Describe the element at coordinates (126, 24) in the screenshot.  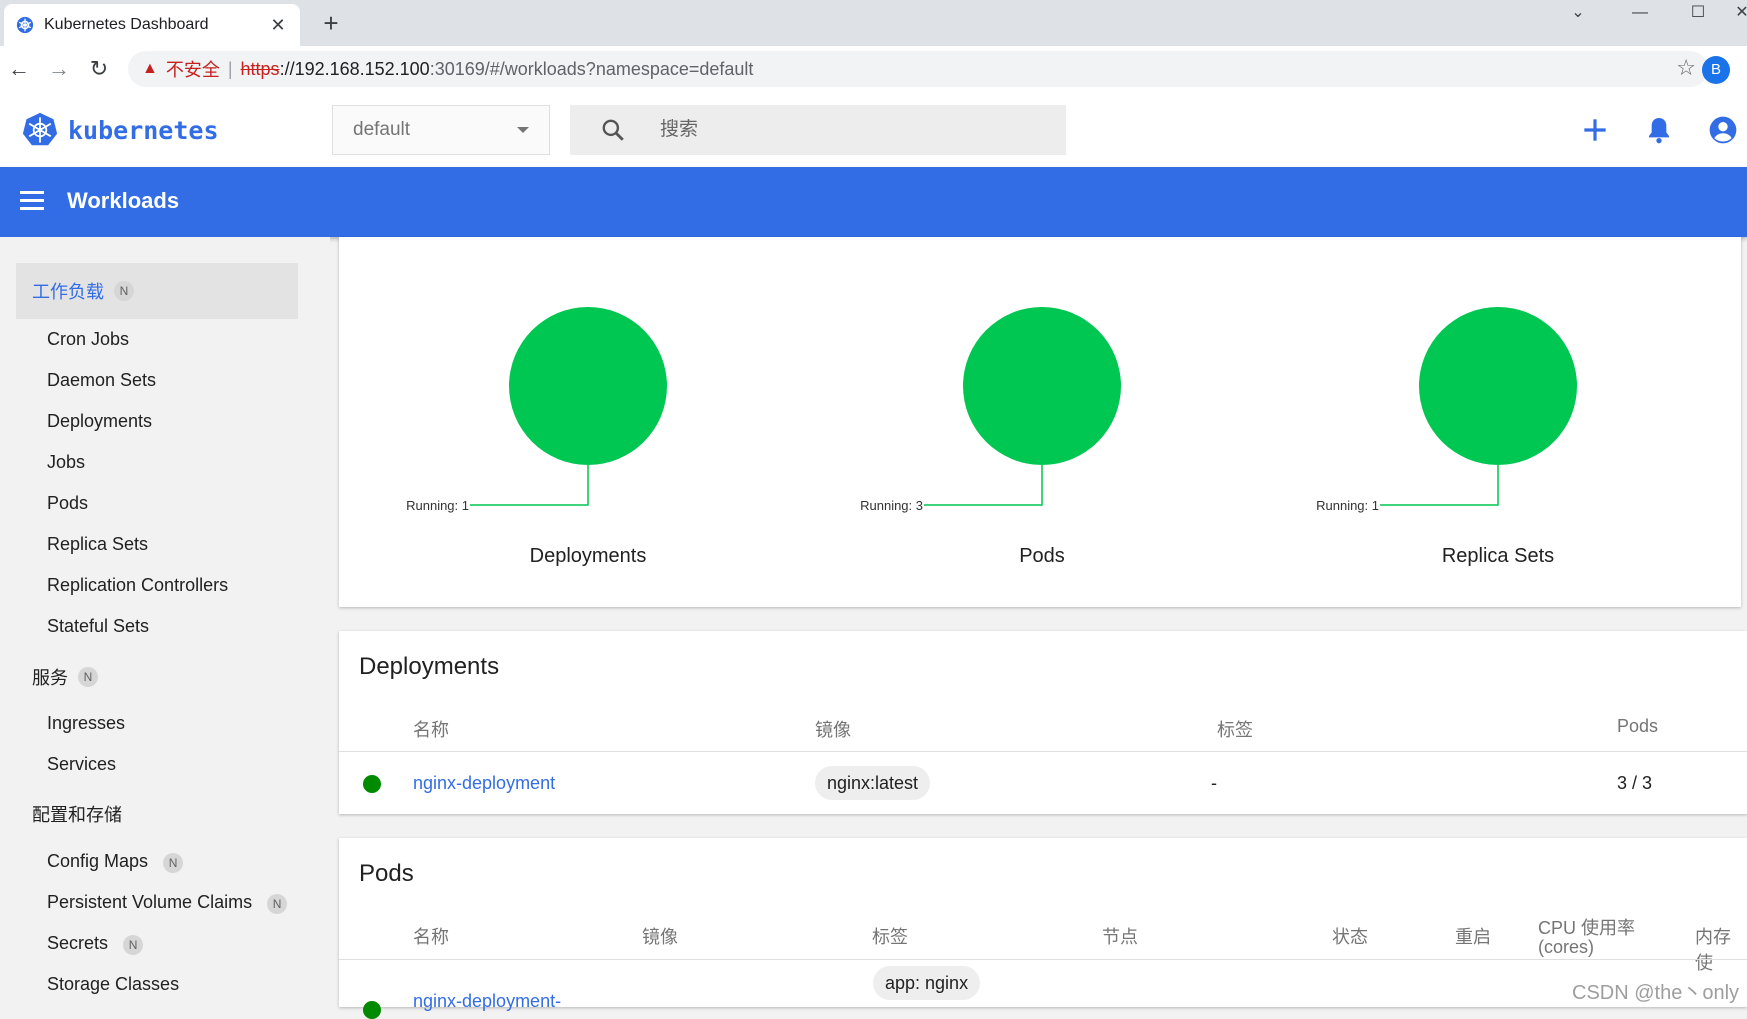
I see `tab-title: Kubernetes Dashboard` at that location.